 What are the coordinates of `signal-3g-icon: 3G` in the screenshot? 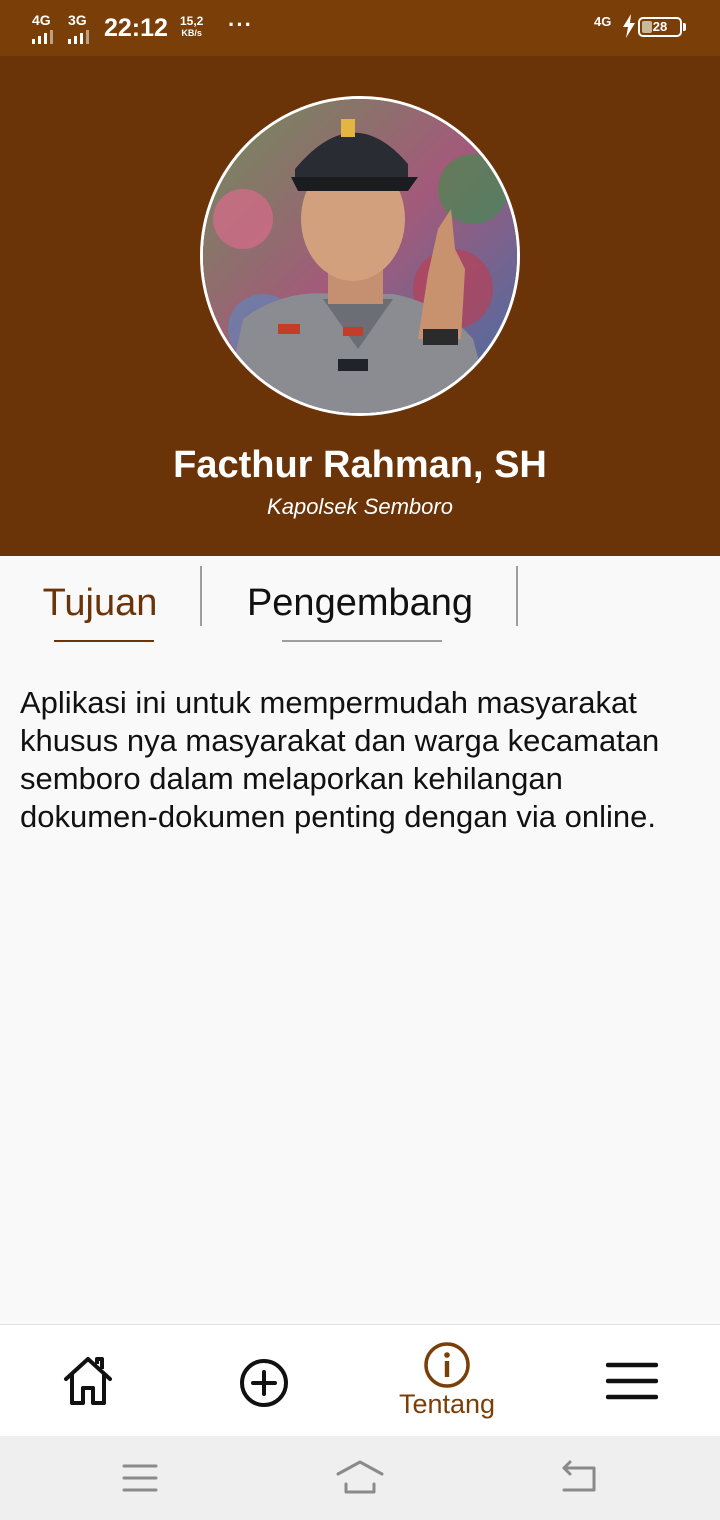 It's located at (81, 28).